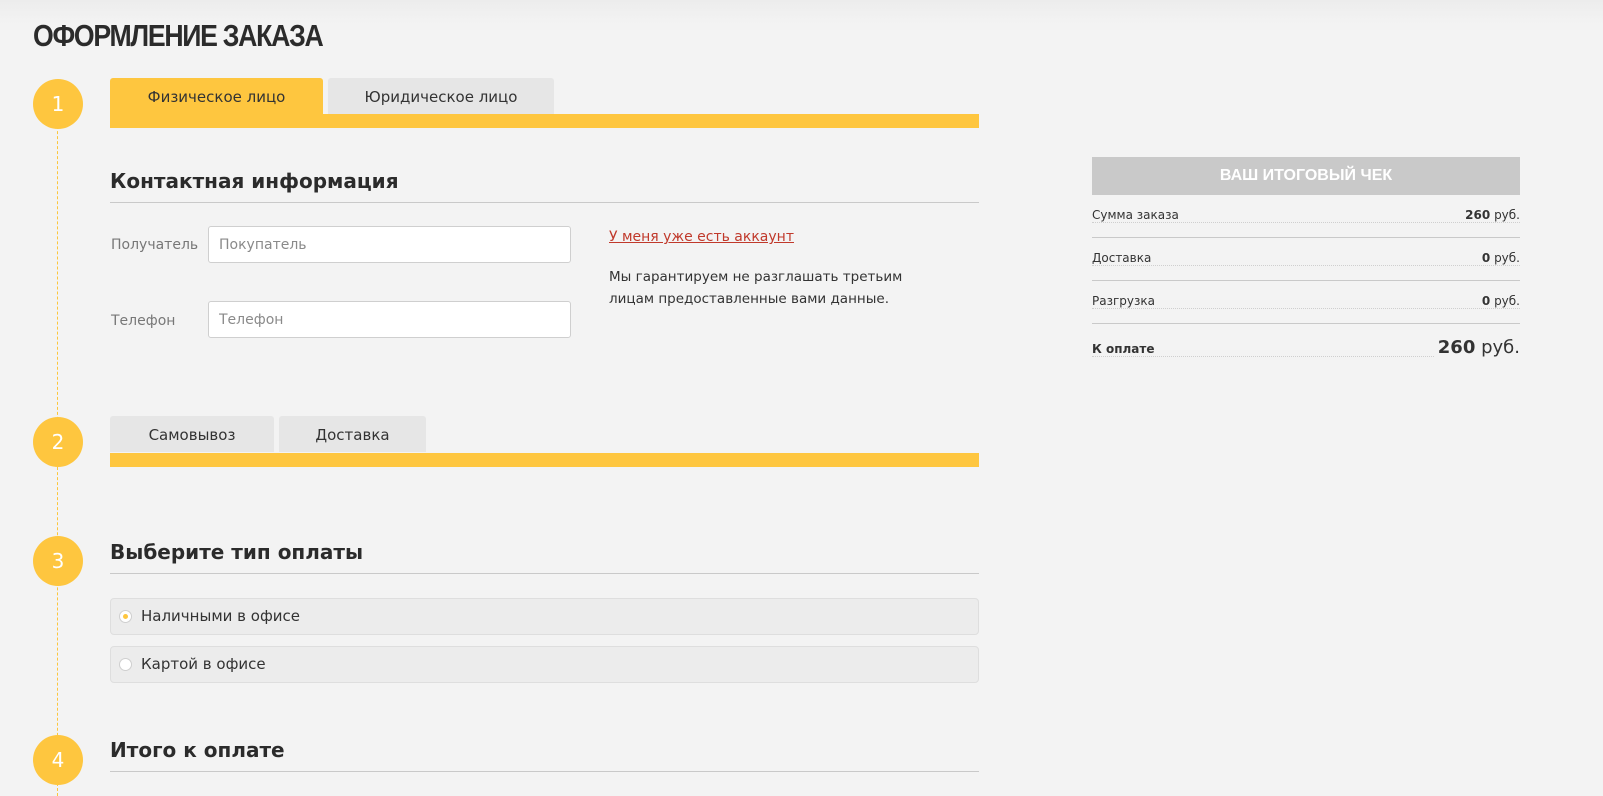  What do you see at coordinates (220, 616) in the screenshot?
I see `payment-option-label: Наличными в офисе` at bounding box center [220, 616].